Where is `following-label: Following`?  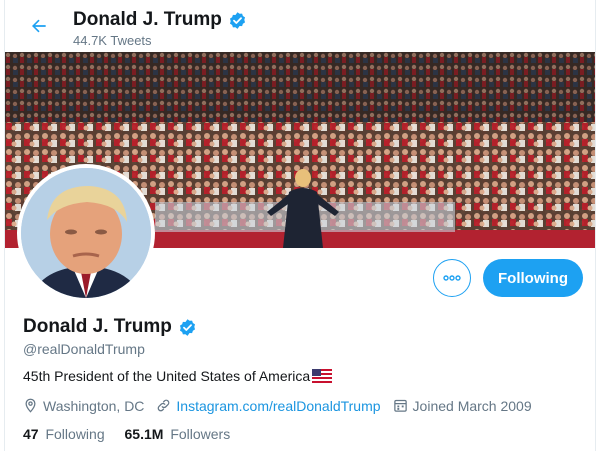
following-label: Following is located at coordinates (75, 434).